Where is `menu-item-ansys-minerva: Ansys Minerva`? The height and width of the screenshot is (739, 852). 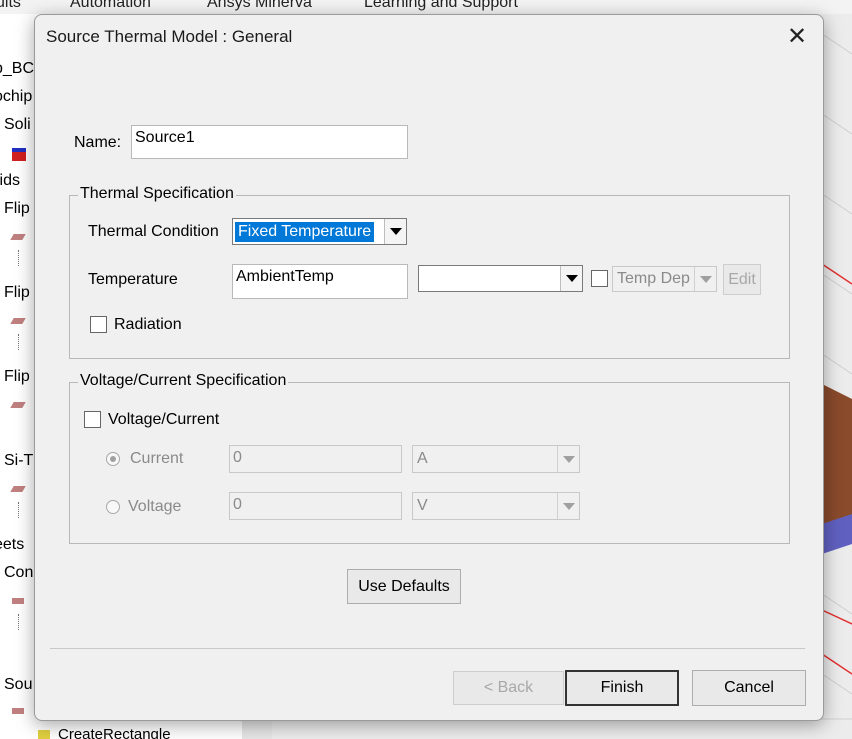
menu-item-ansys-minerva: Ansys Minerva is located at coordinates (259, 6).